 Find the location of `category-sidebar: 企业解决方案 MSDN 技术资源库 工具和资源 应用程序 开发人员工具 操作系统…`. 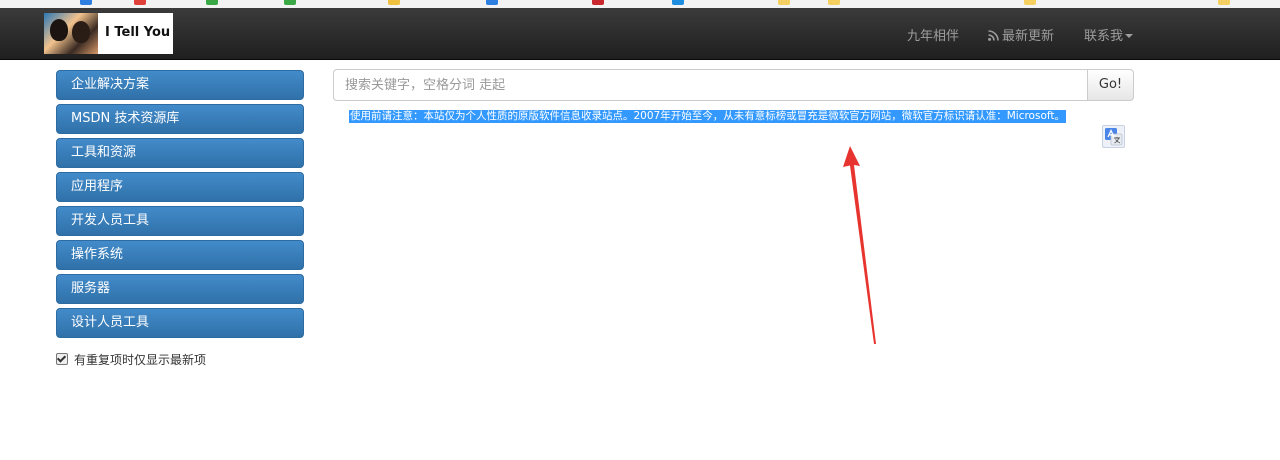

category-sidebar: 企业解决方案 MSDN 技术资源库 工具和资源 应用程序 开发人员工具 操作系统… is located at coordinates (180, 206).